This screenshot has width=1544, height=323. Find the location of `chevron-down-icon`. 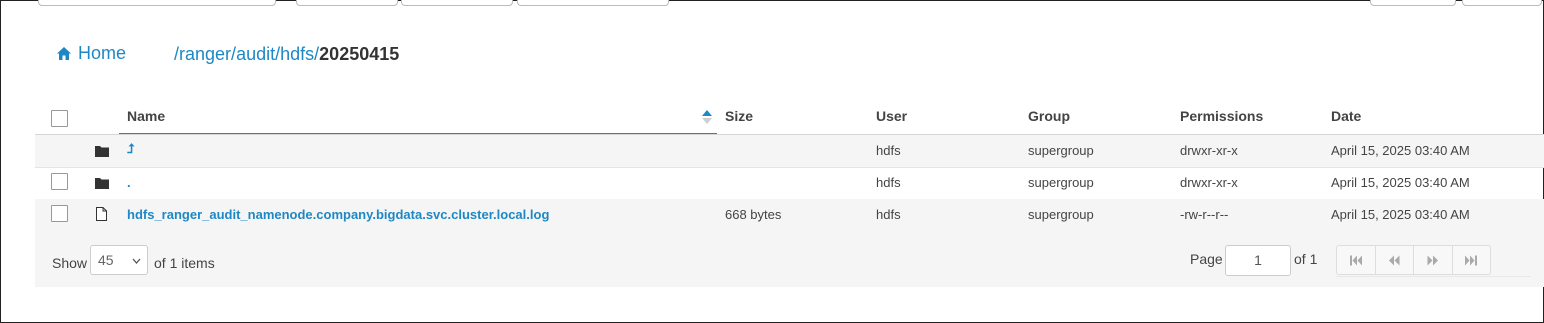

chevron-down-icon is located at coordinates (136, 261).